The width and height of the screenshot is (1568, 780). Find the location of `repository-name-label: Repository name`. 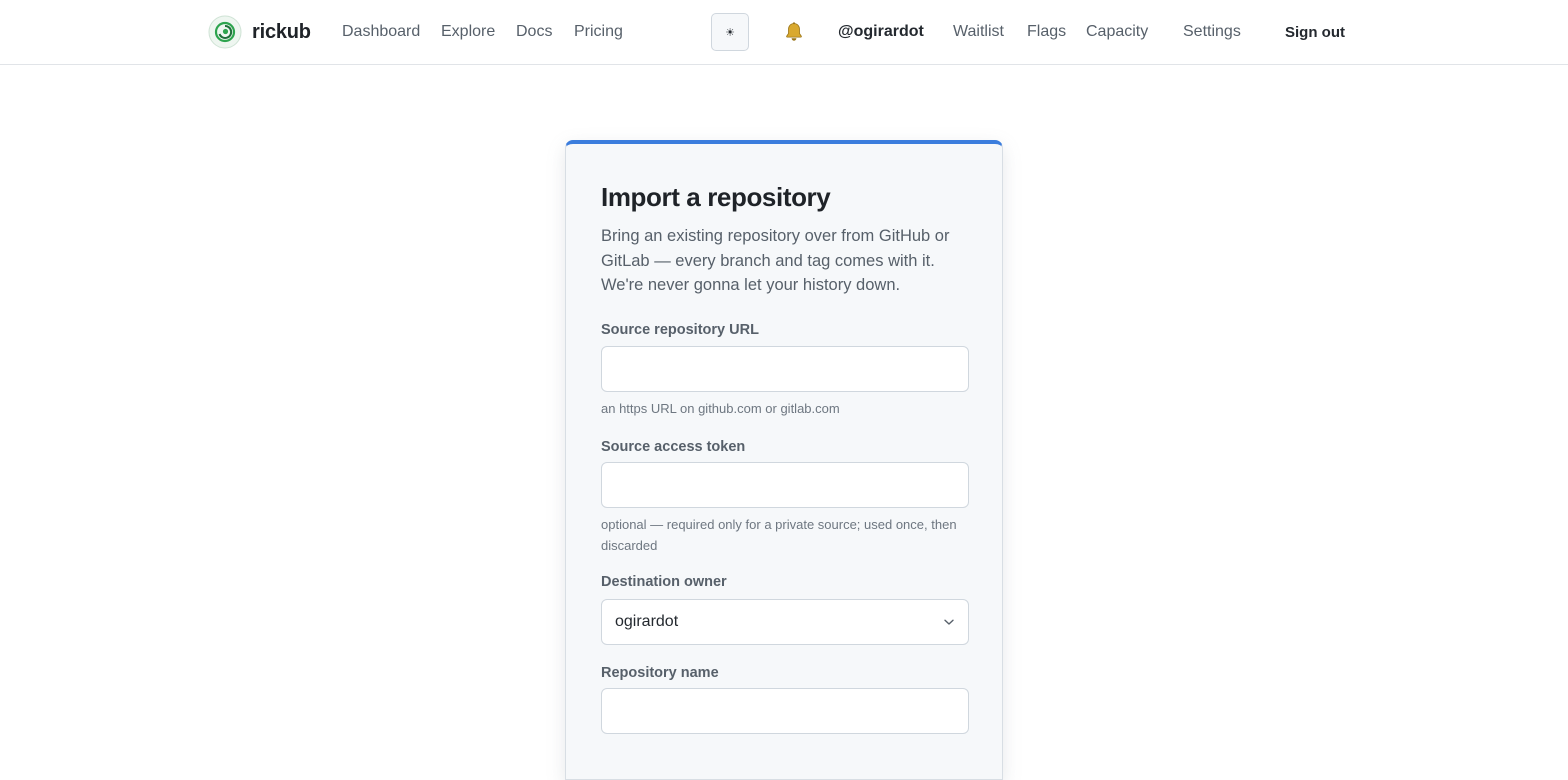

repository-name-label: Repository name is located at coordinates (660, 673).